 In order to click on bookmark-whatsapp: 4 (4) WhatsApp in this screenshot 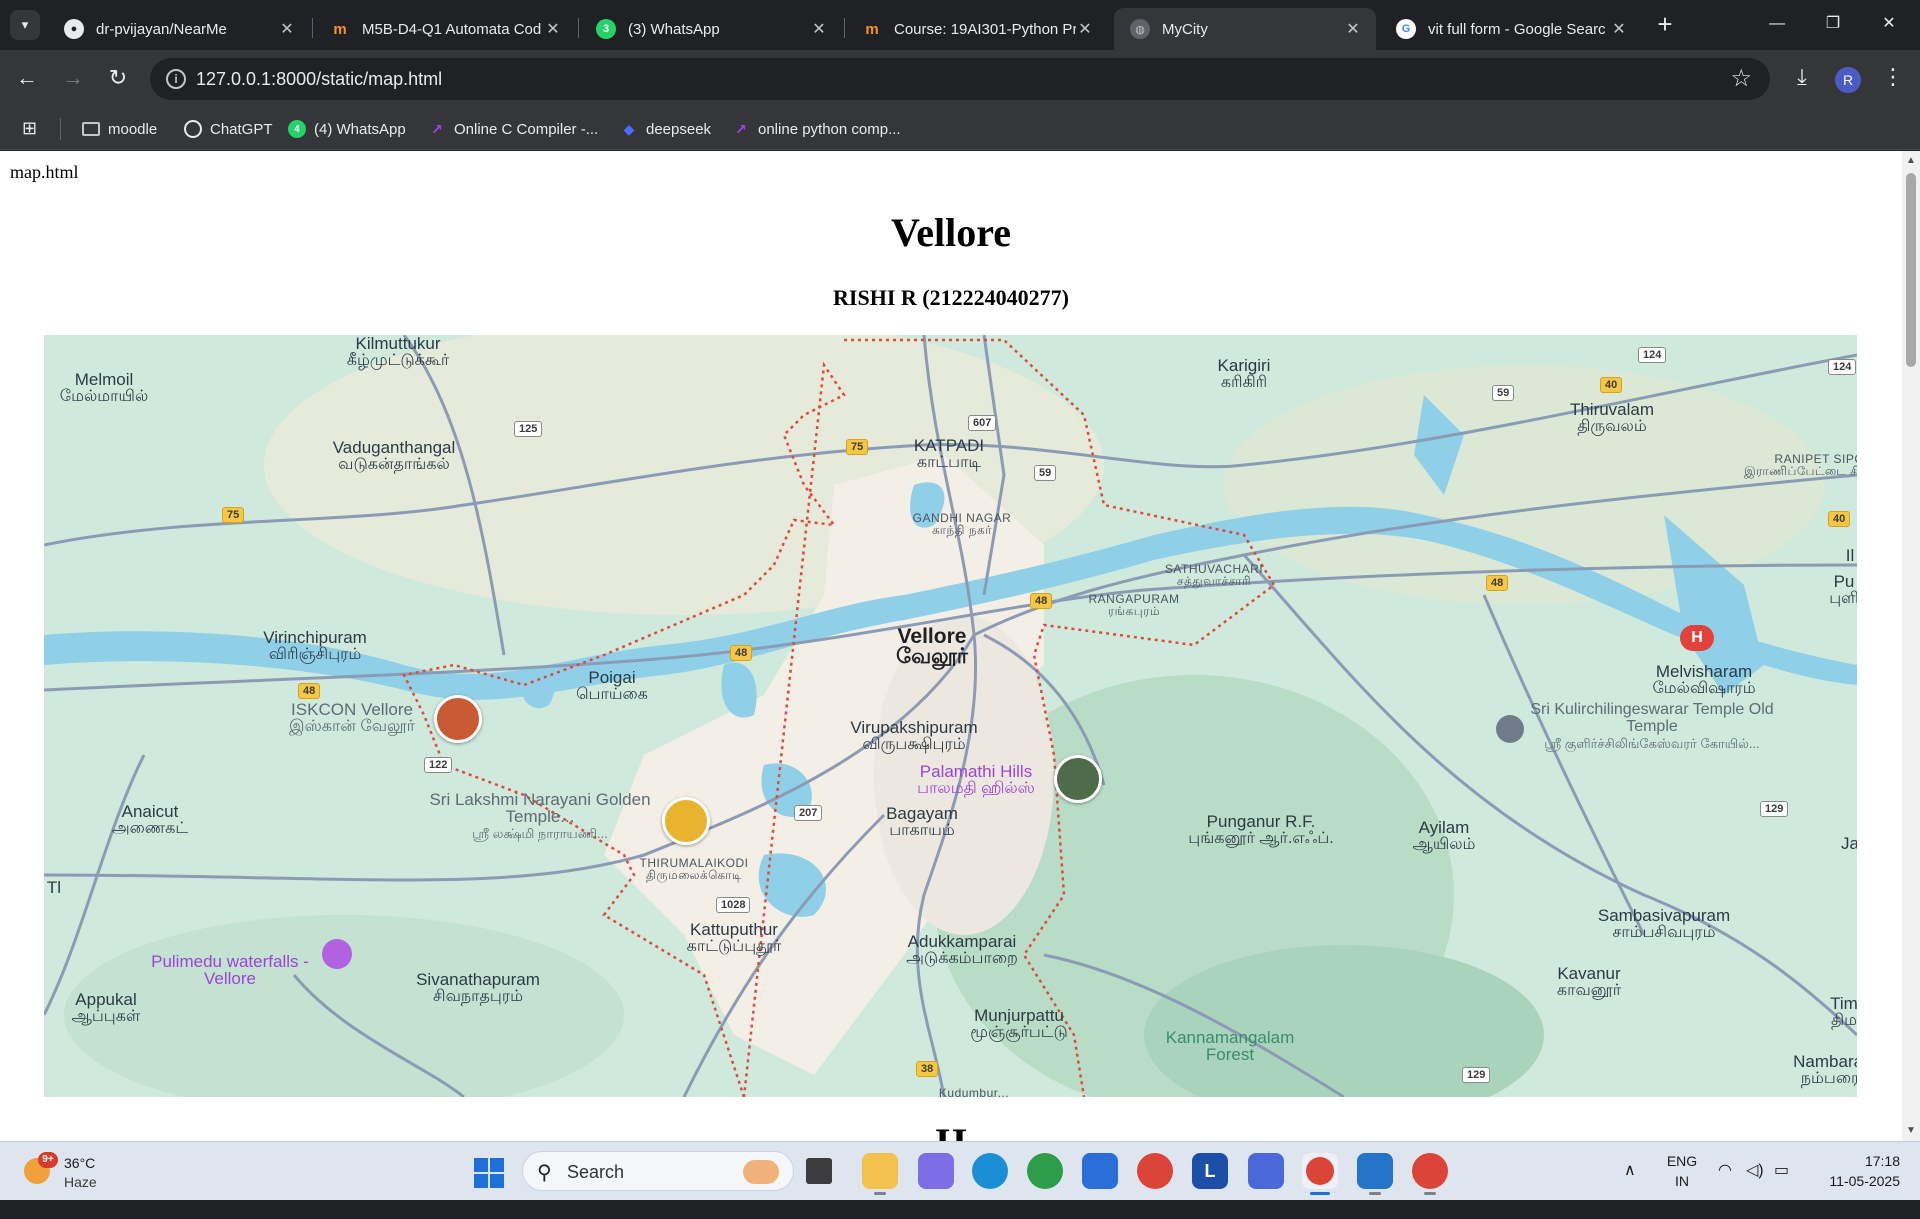, I will do `click(347, 129)`.